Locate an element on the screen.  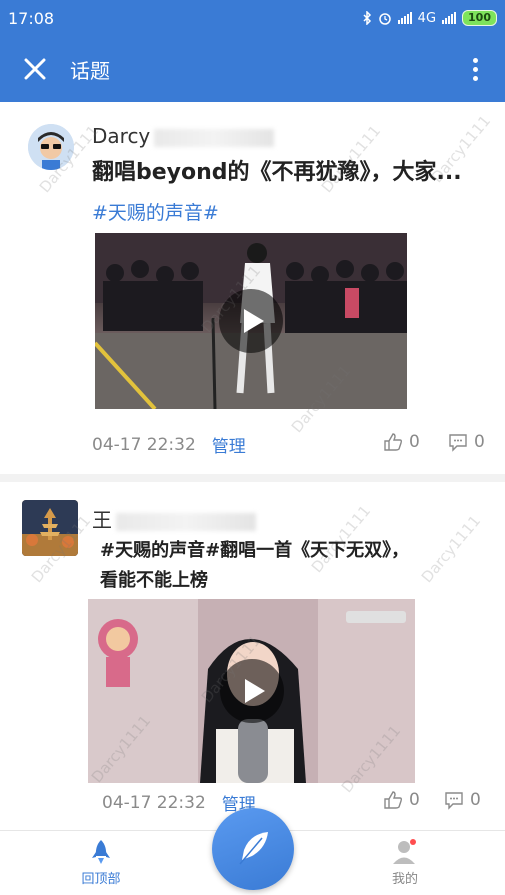
bluetooth-icon is located at coordinates (367, 18).